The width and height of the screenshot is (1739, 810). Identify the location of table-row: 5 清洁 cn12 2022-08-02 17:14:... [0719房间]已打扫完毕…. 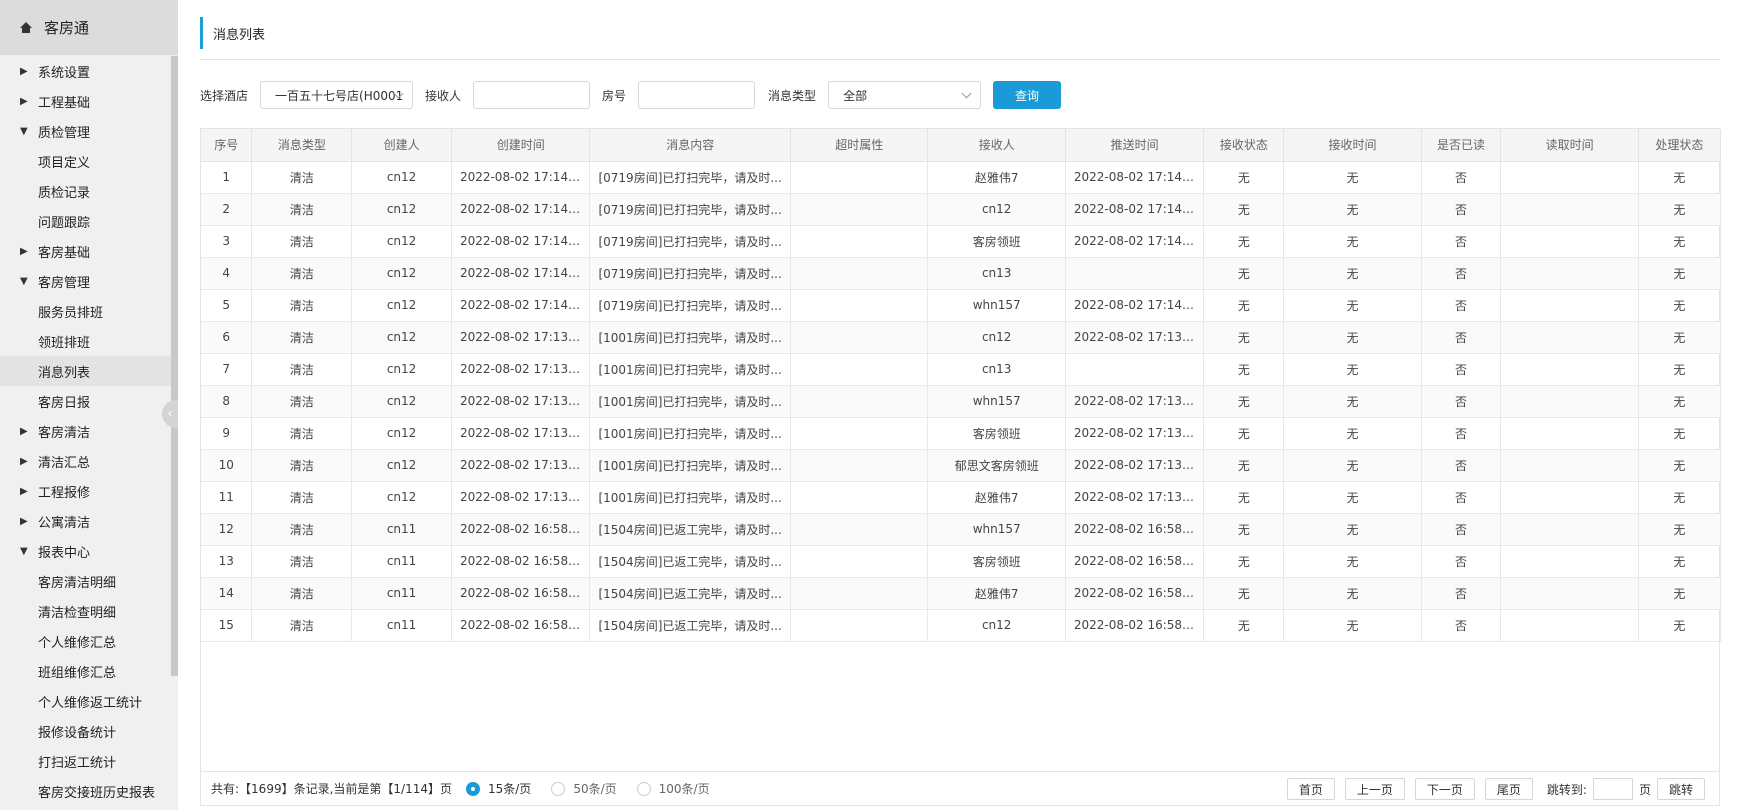
(961, 305).